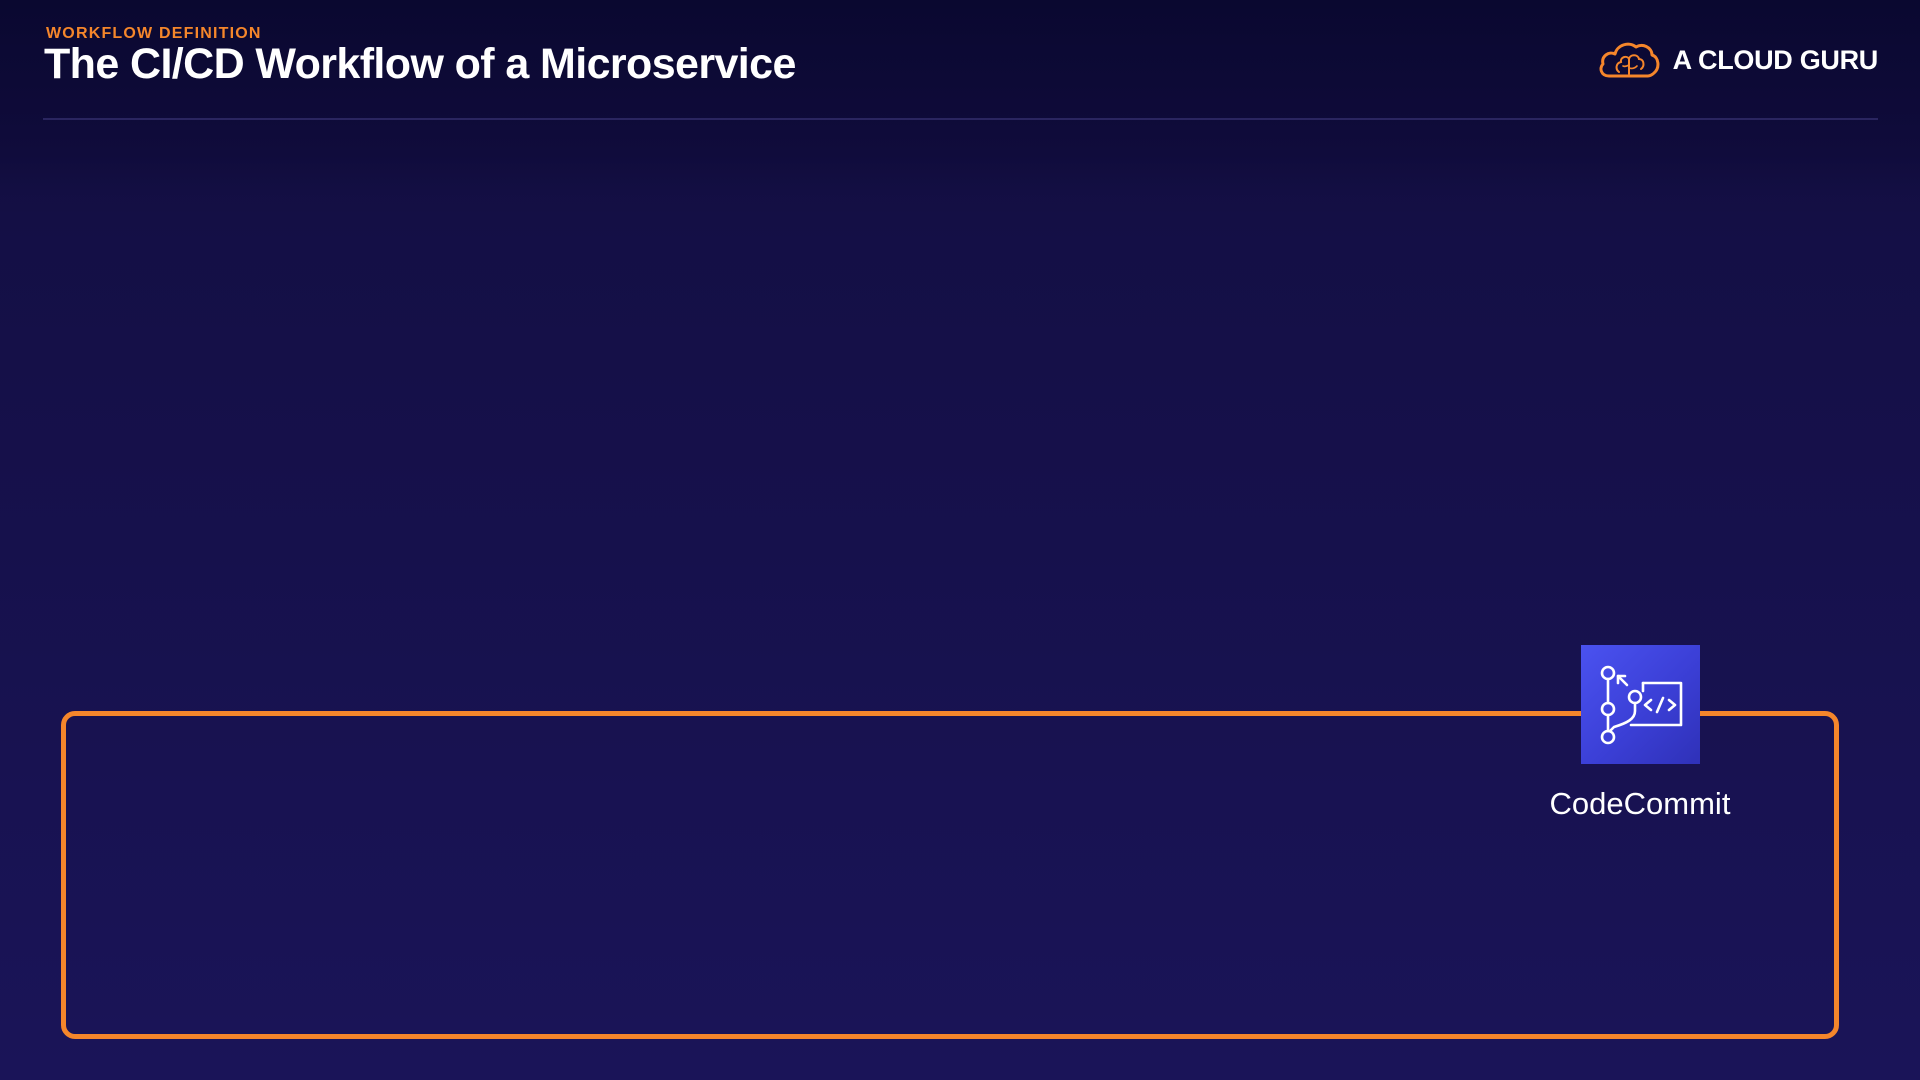 The width and height of the screenshot is (1920, 1080). What do you see at coordinates (420, 64) in the screenshot?
I see `slide-title: The CI/CD Workflow of a Microservice` at bounding box center [420, 64].